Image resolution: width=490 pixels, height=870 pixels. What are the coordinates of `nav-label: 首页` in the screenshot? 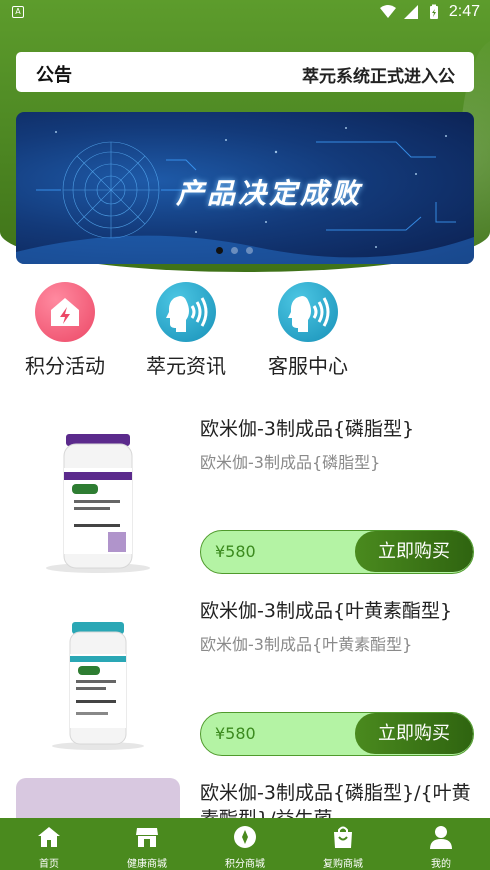 It's located at (49, 864).